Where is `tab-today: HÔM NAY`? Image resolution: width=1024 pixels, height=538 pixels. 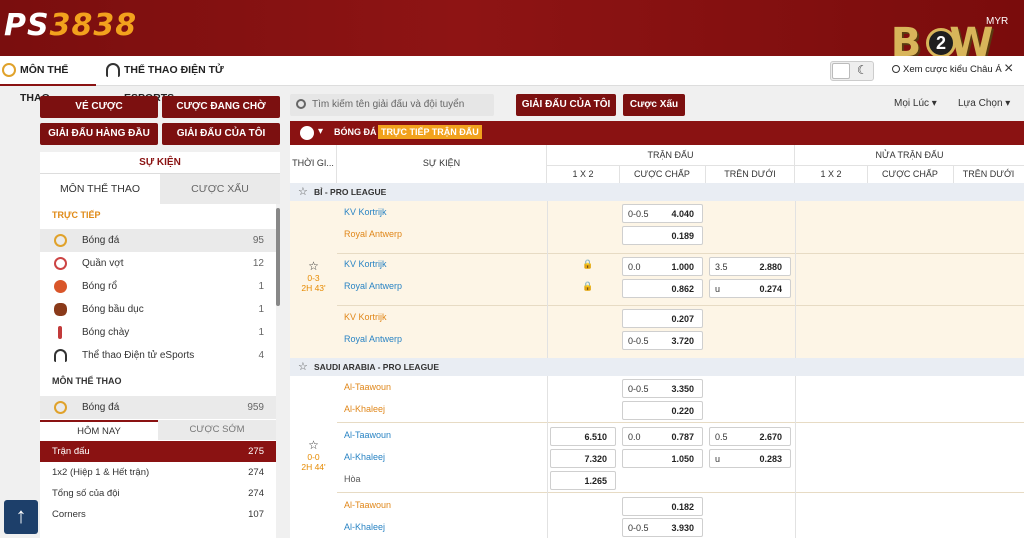 tab-today: HÔM NAY is located at coordinates (99, 430).